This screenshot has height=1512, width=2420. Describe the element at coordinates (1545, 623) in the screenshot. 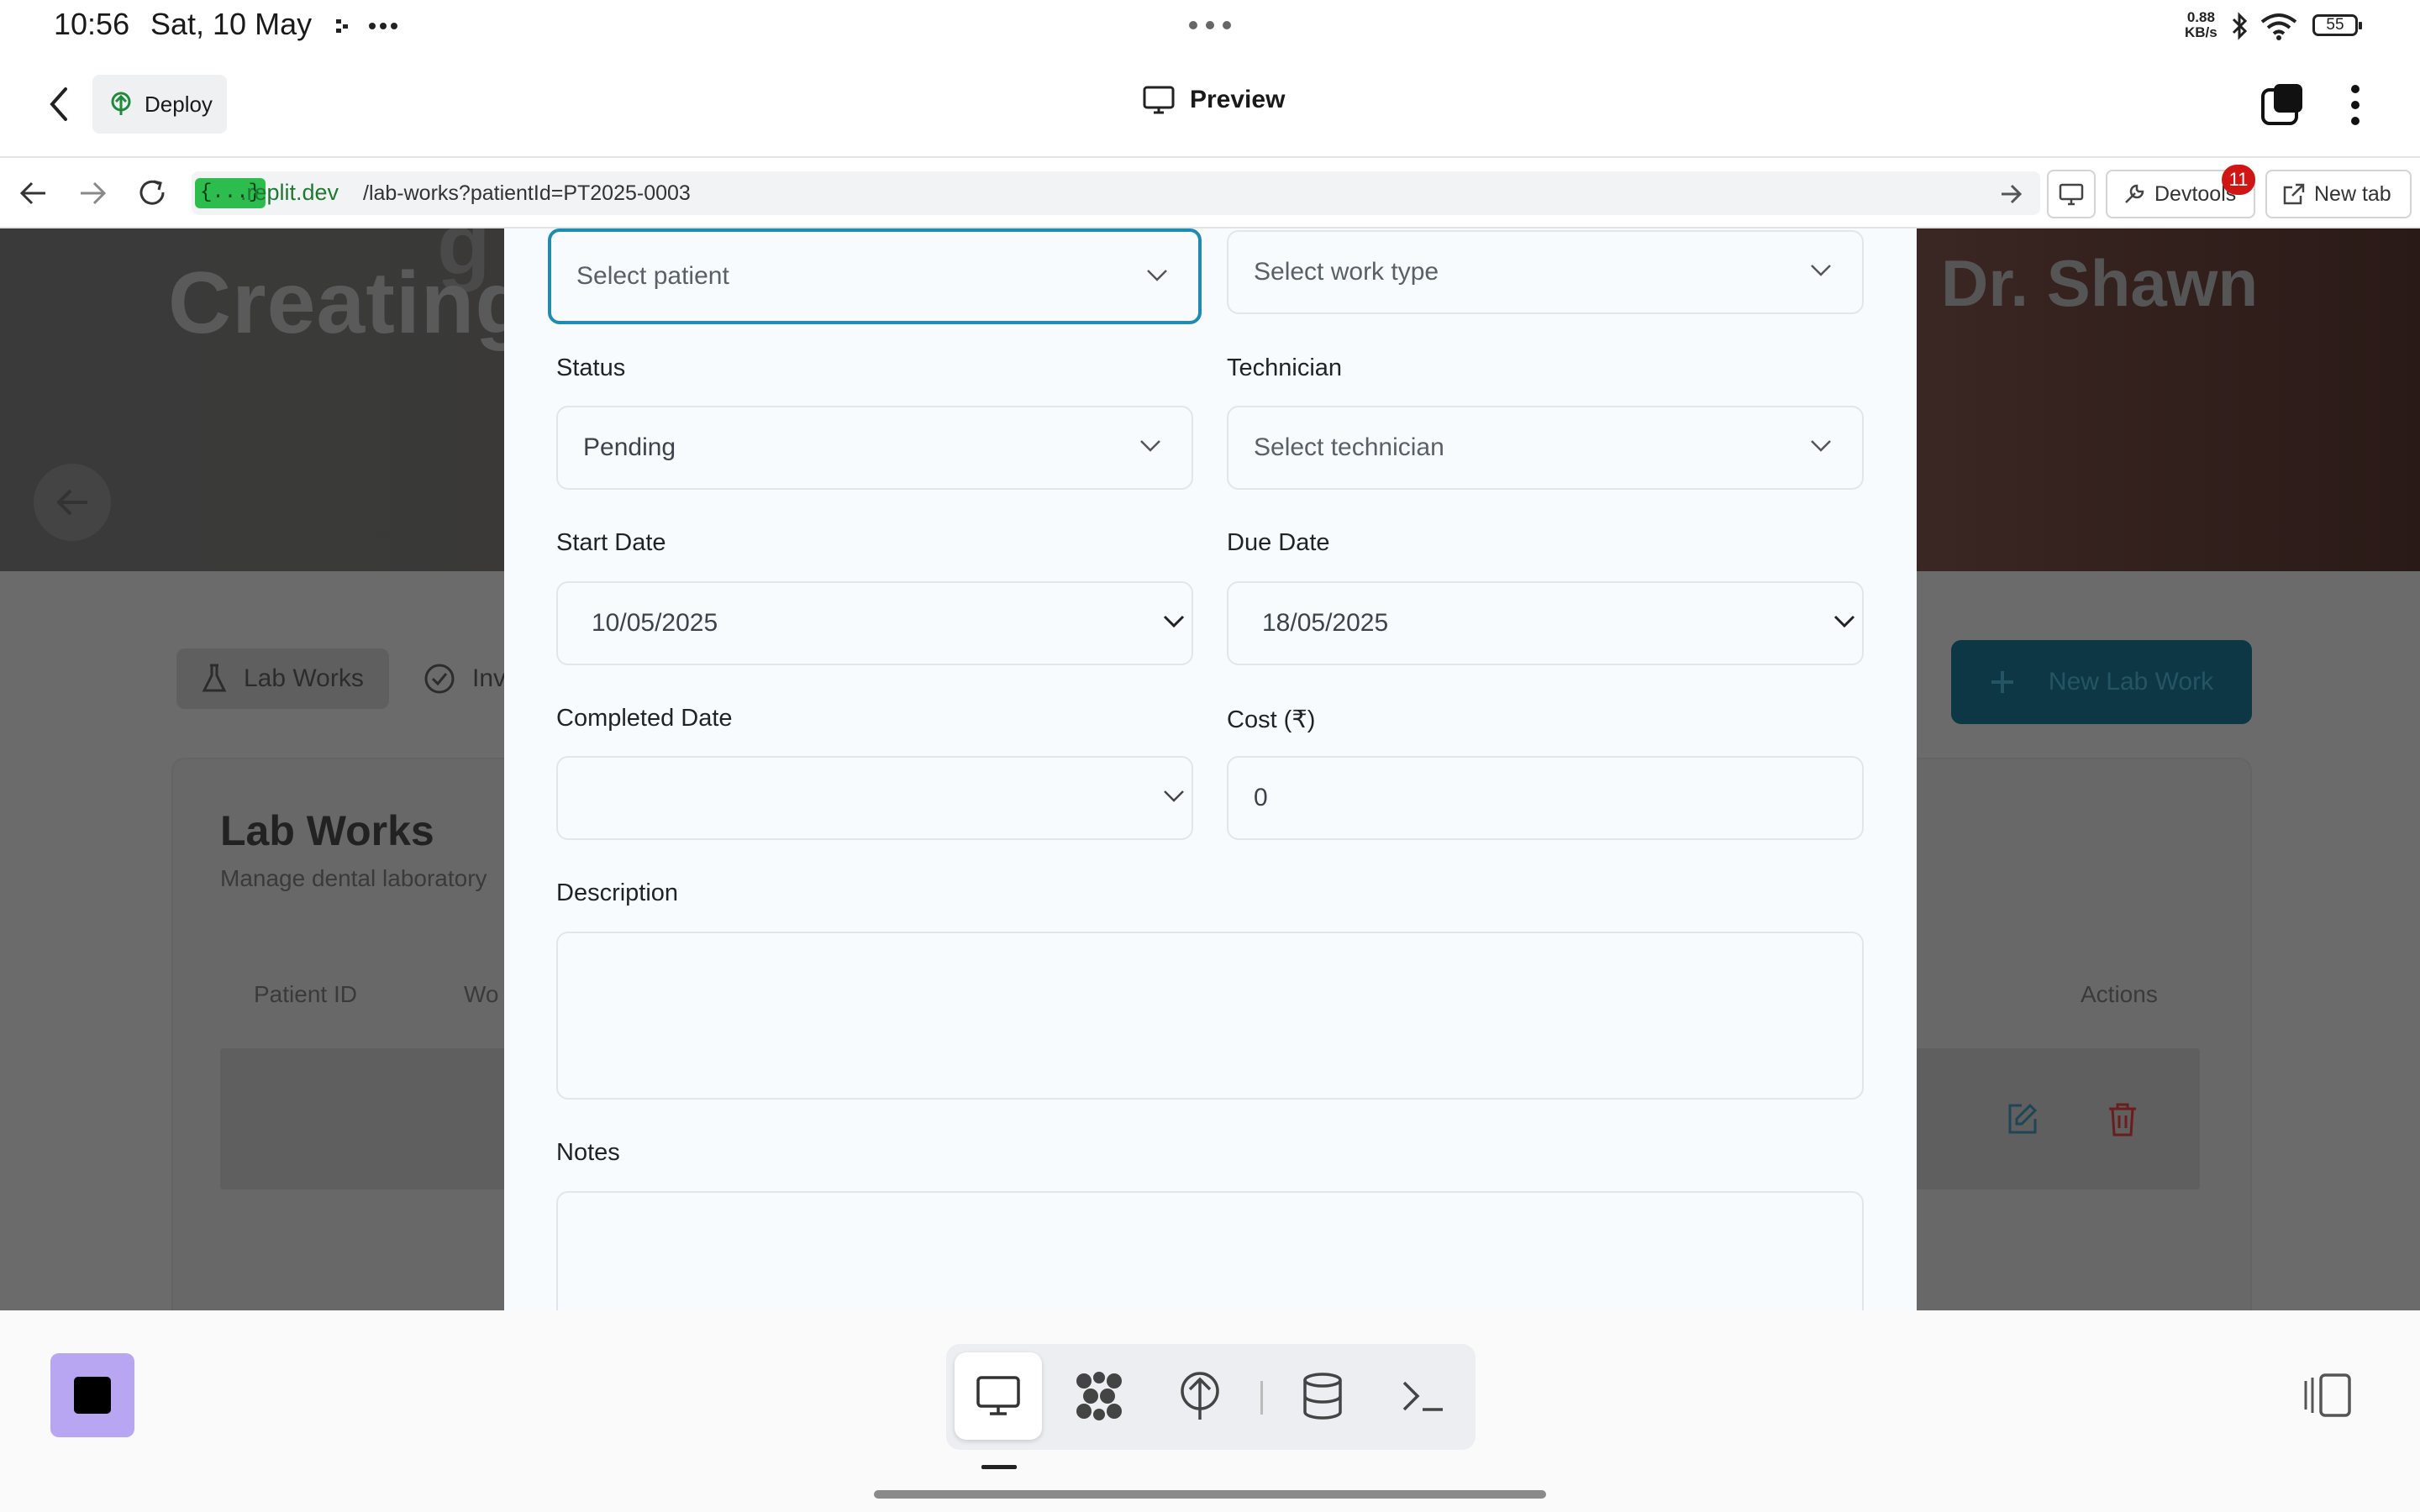

I see `due-date-input: 18/05/2025` at that location.